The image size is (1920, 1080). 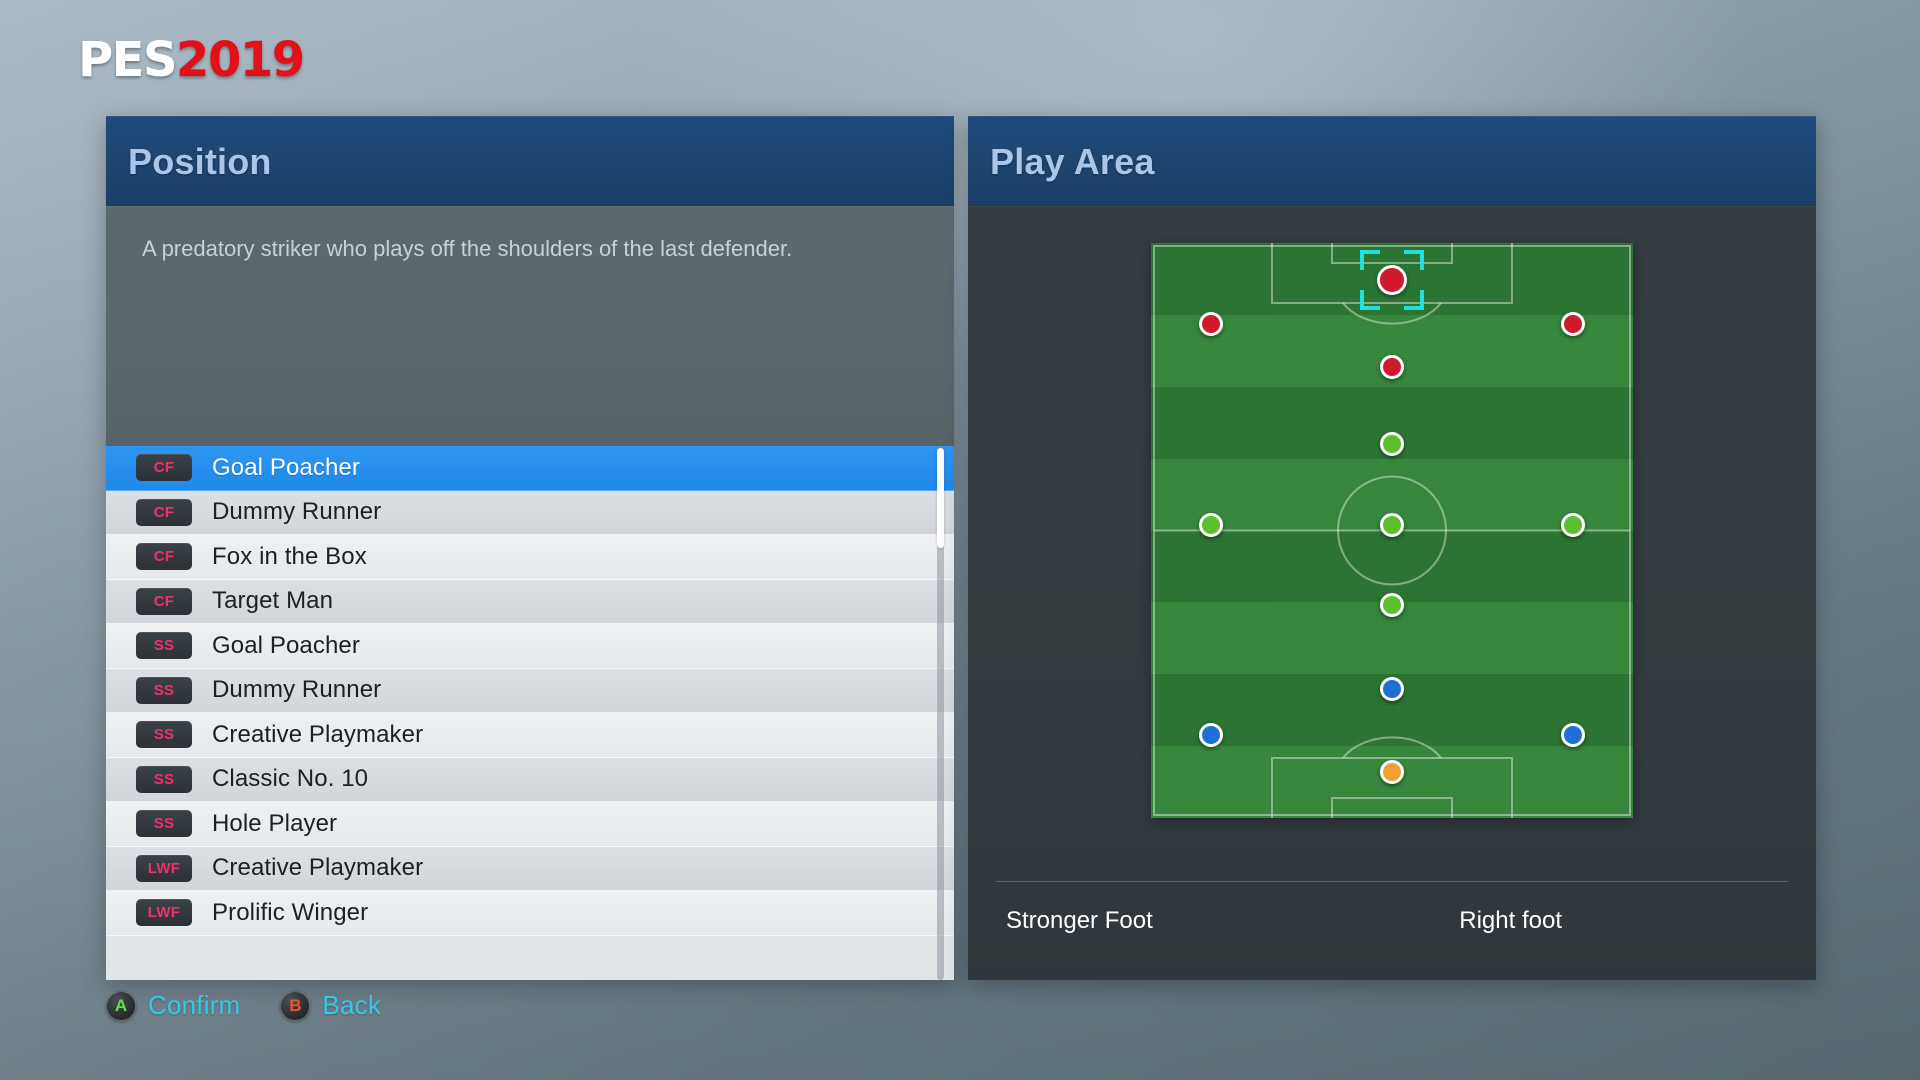 What do you see at coordinates (290, 912) in the screenshot?
I see `position-list-row-label: Prolific Winger` at bounding box center [290, 912].